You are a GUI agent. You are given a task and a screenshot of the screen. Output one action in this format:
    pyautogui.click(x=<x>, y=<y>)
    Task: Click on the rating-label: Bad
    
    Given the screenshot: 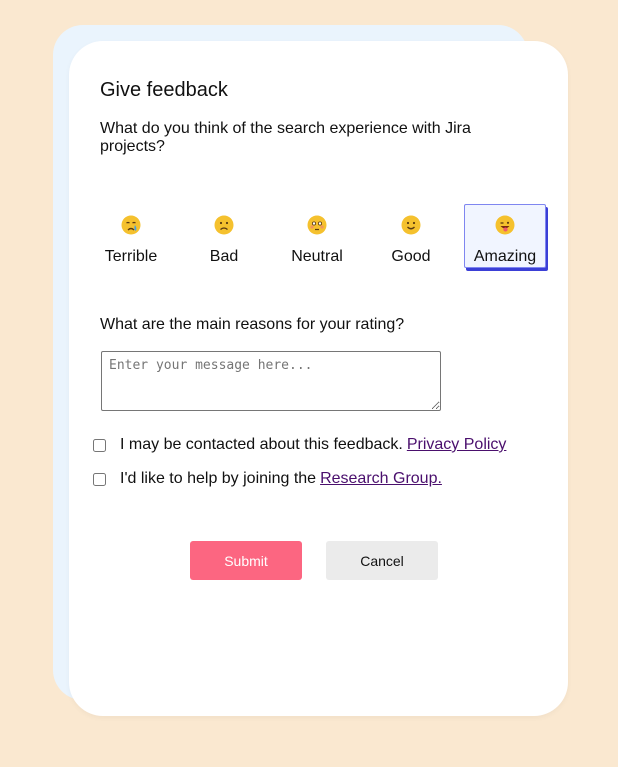 What is the action you would take?
    pyautogui.click(x=224, y=256)
    